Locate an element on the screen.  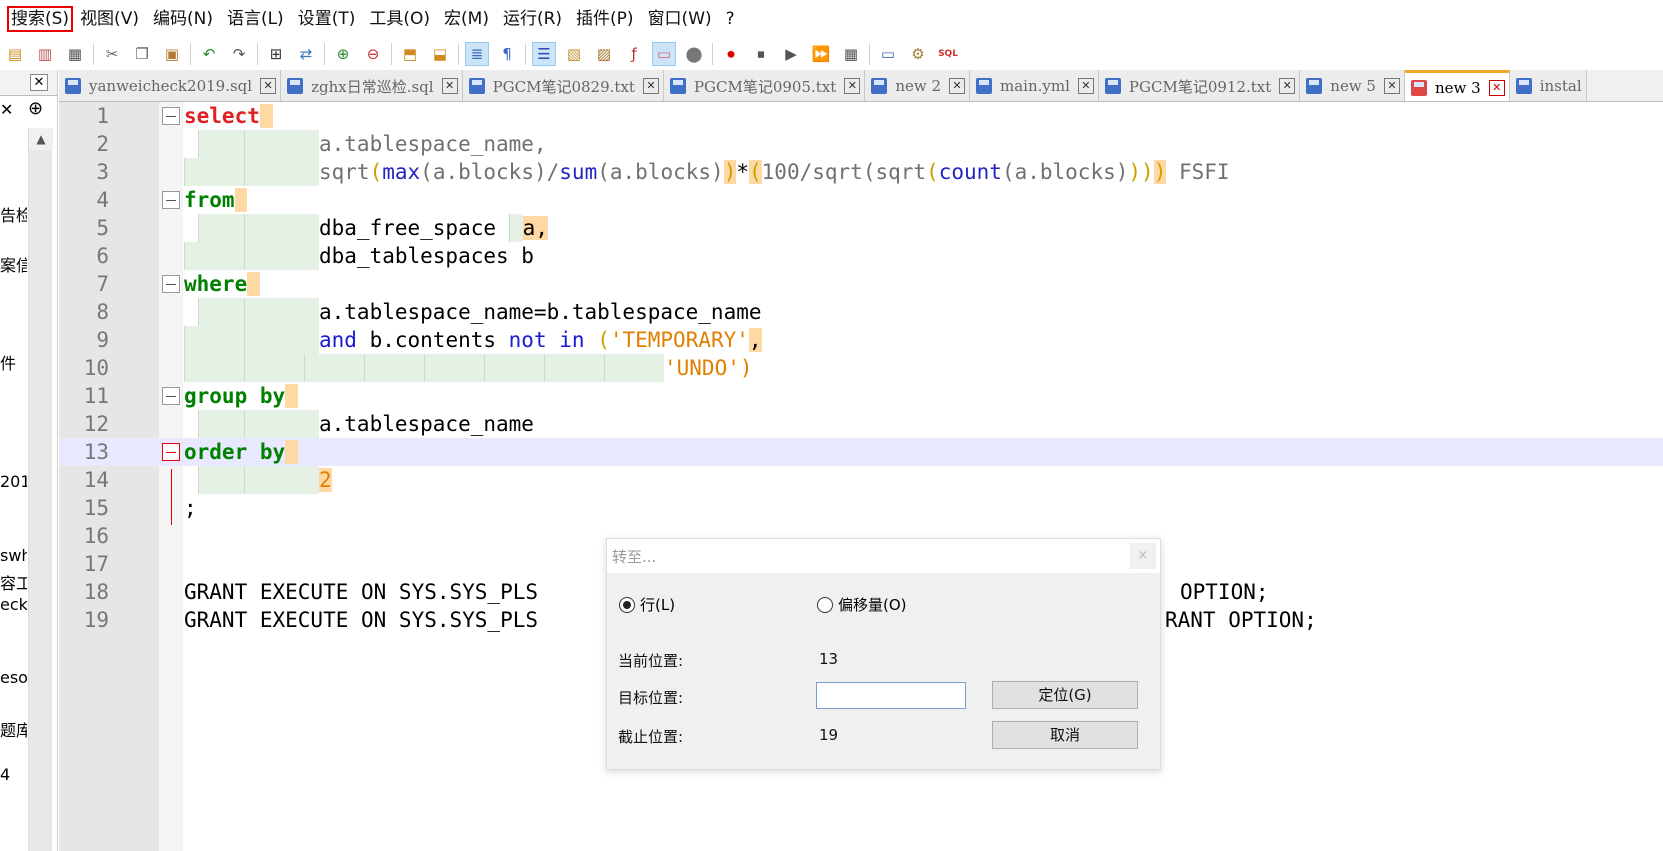
sql-icon: SQL is located at coordinates (948, 54).